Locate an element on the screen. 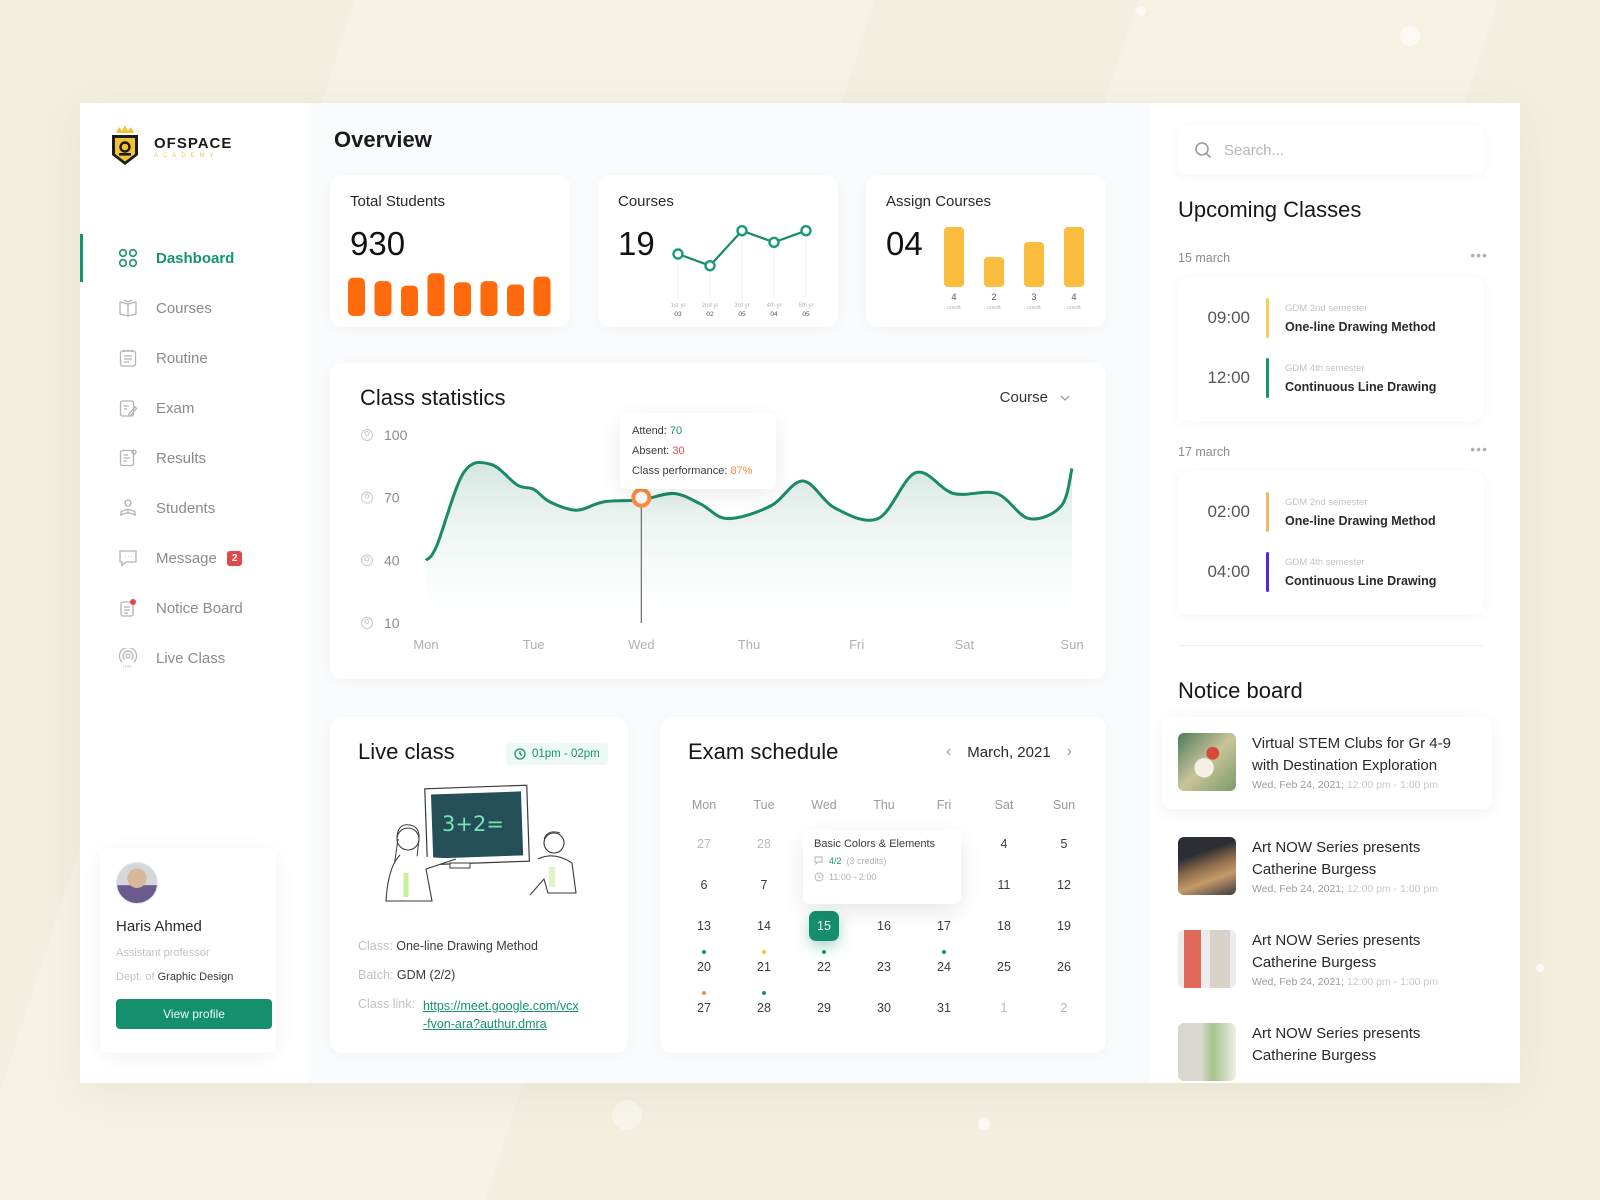 Image resolution: width=1600 pixels, height=1200 pixels. students-icon is located at coordinates (367, 560).